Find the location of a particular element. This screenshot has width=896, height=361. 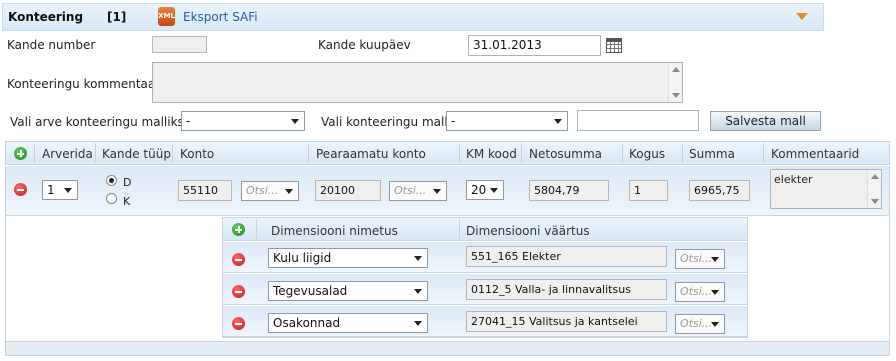

col-kogus: Kogus is located at coordinates (647, 154).